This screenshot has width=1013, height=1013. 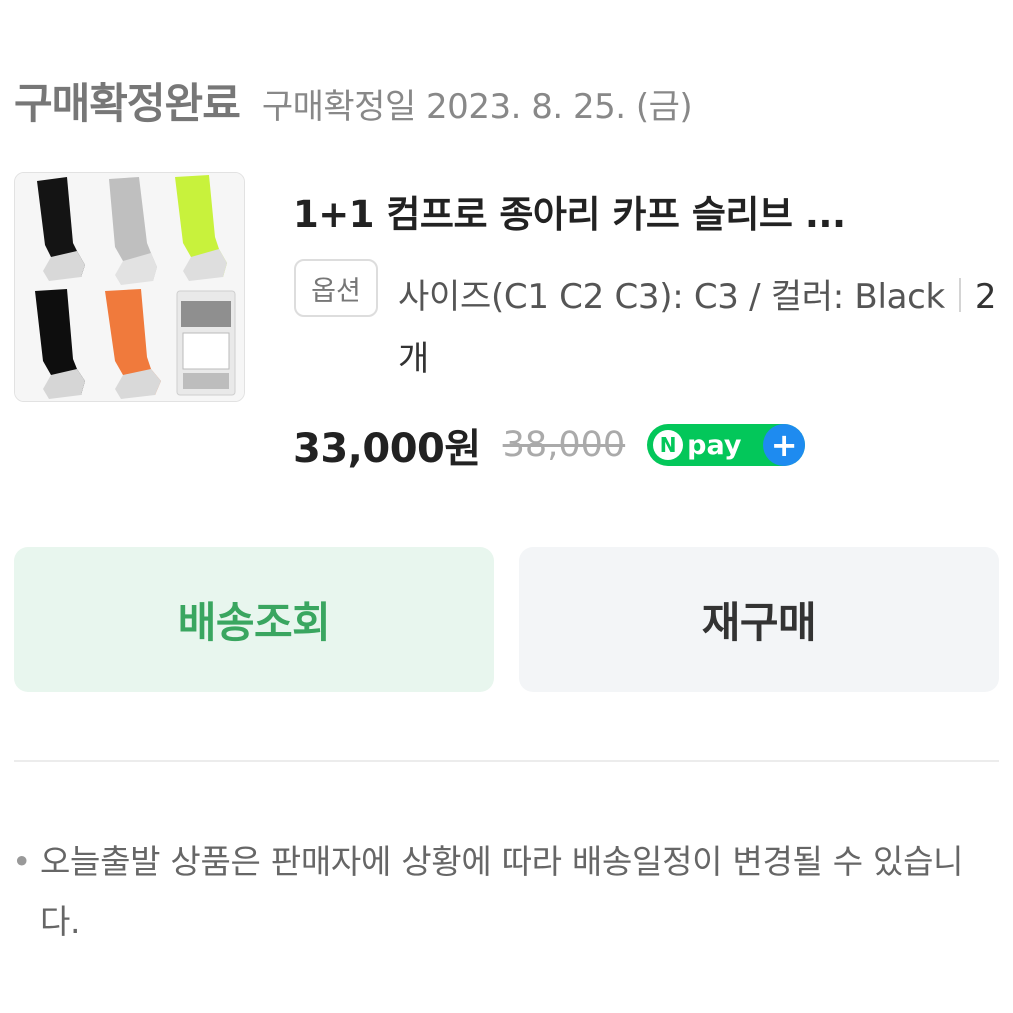 What do you see at coordinates (506, 761) in the screenshot?
I see `section-divider` at bounding box center [506, 761].